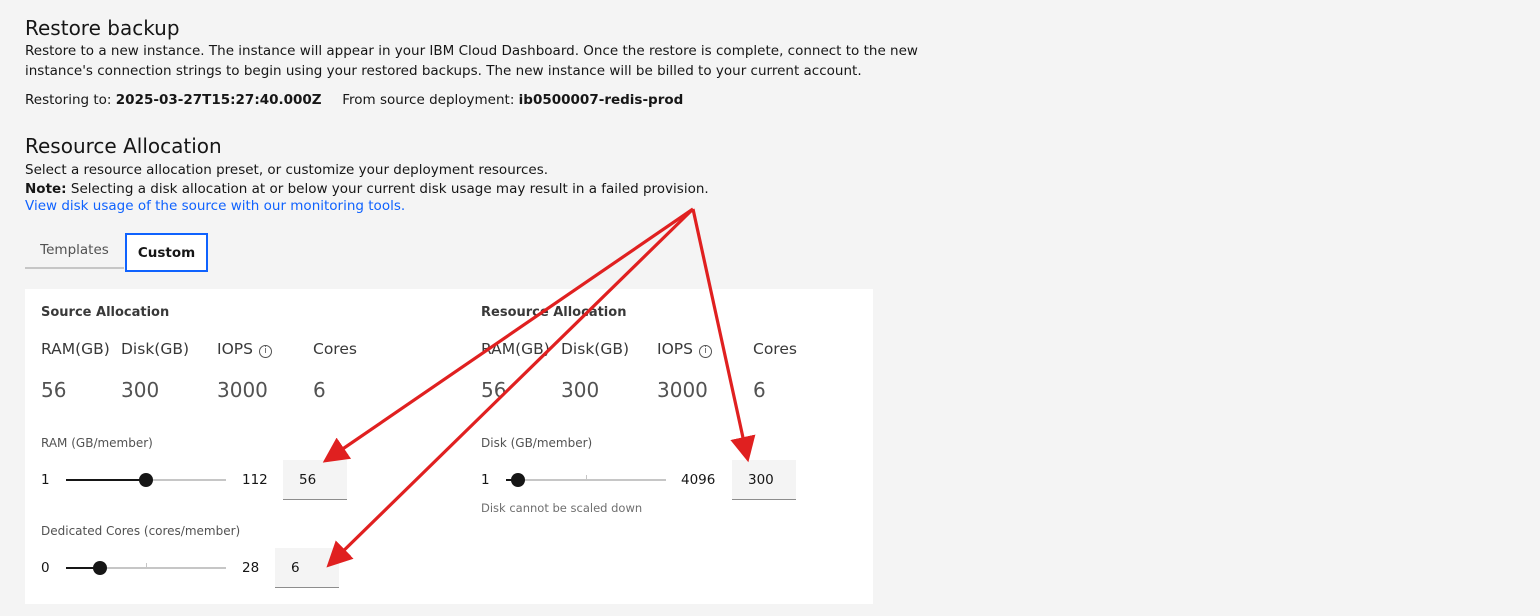 The width and height of the screenshot is (1540, 616). What do you see at coordinates (141, 531) in the screenshot?
I see `cores-slider-label: Dedicated Cores (cores/member)` at bounding box center [141, 531].